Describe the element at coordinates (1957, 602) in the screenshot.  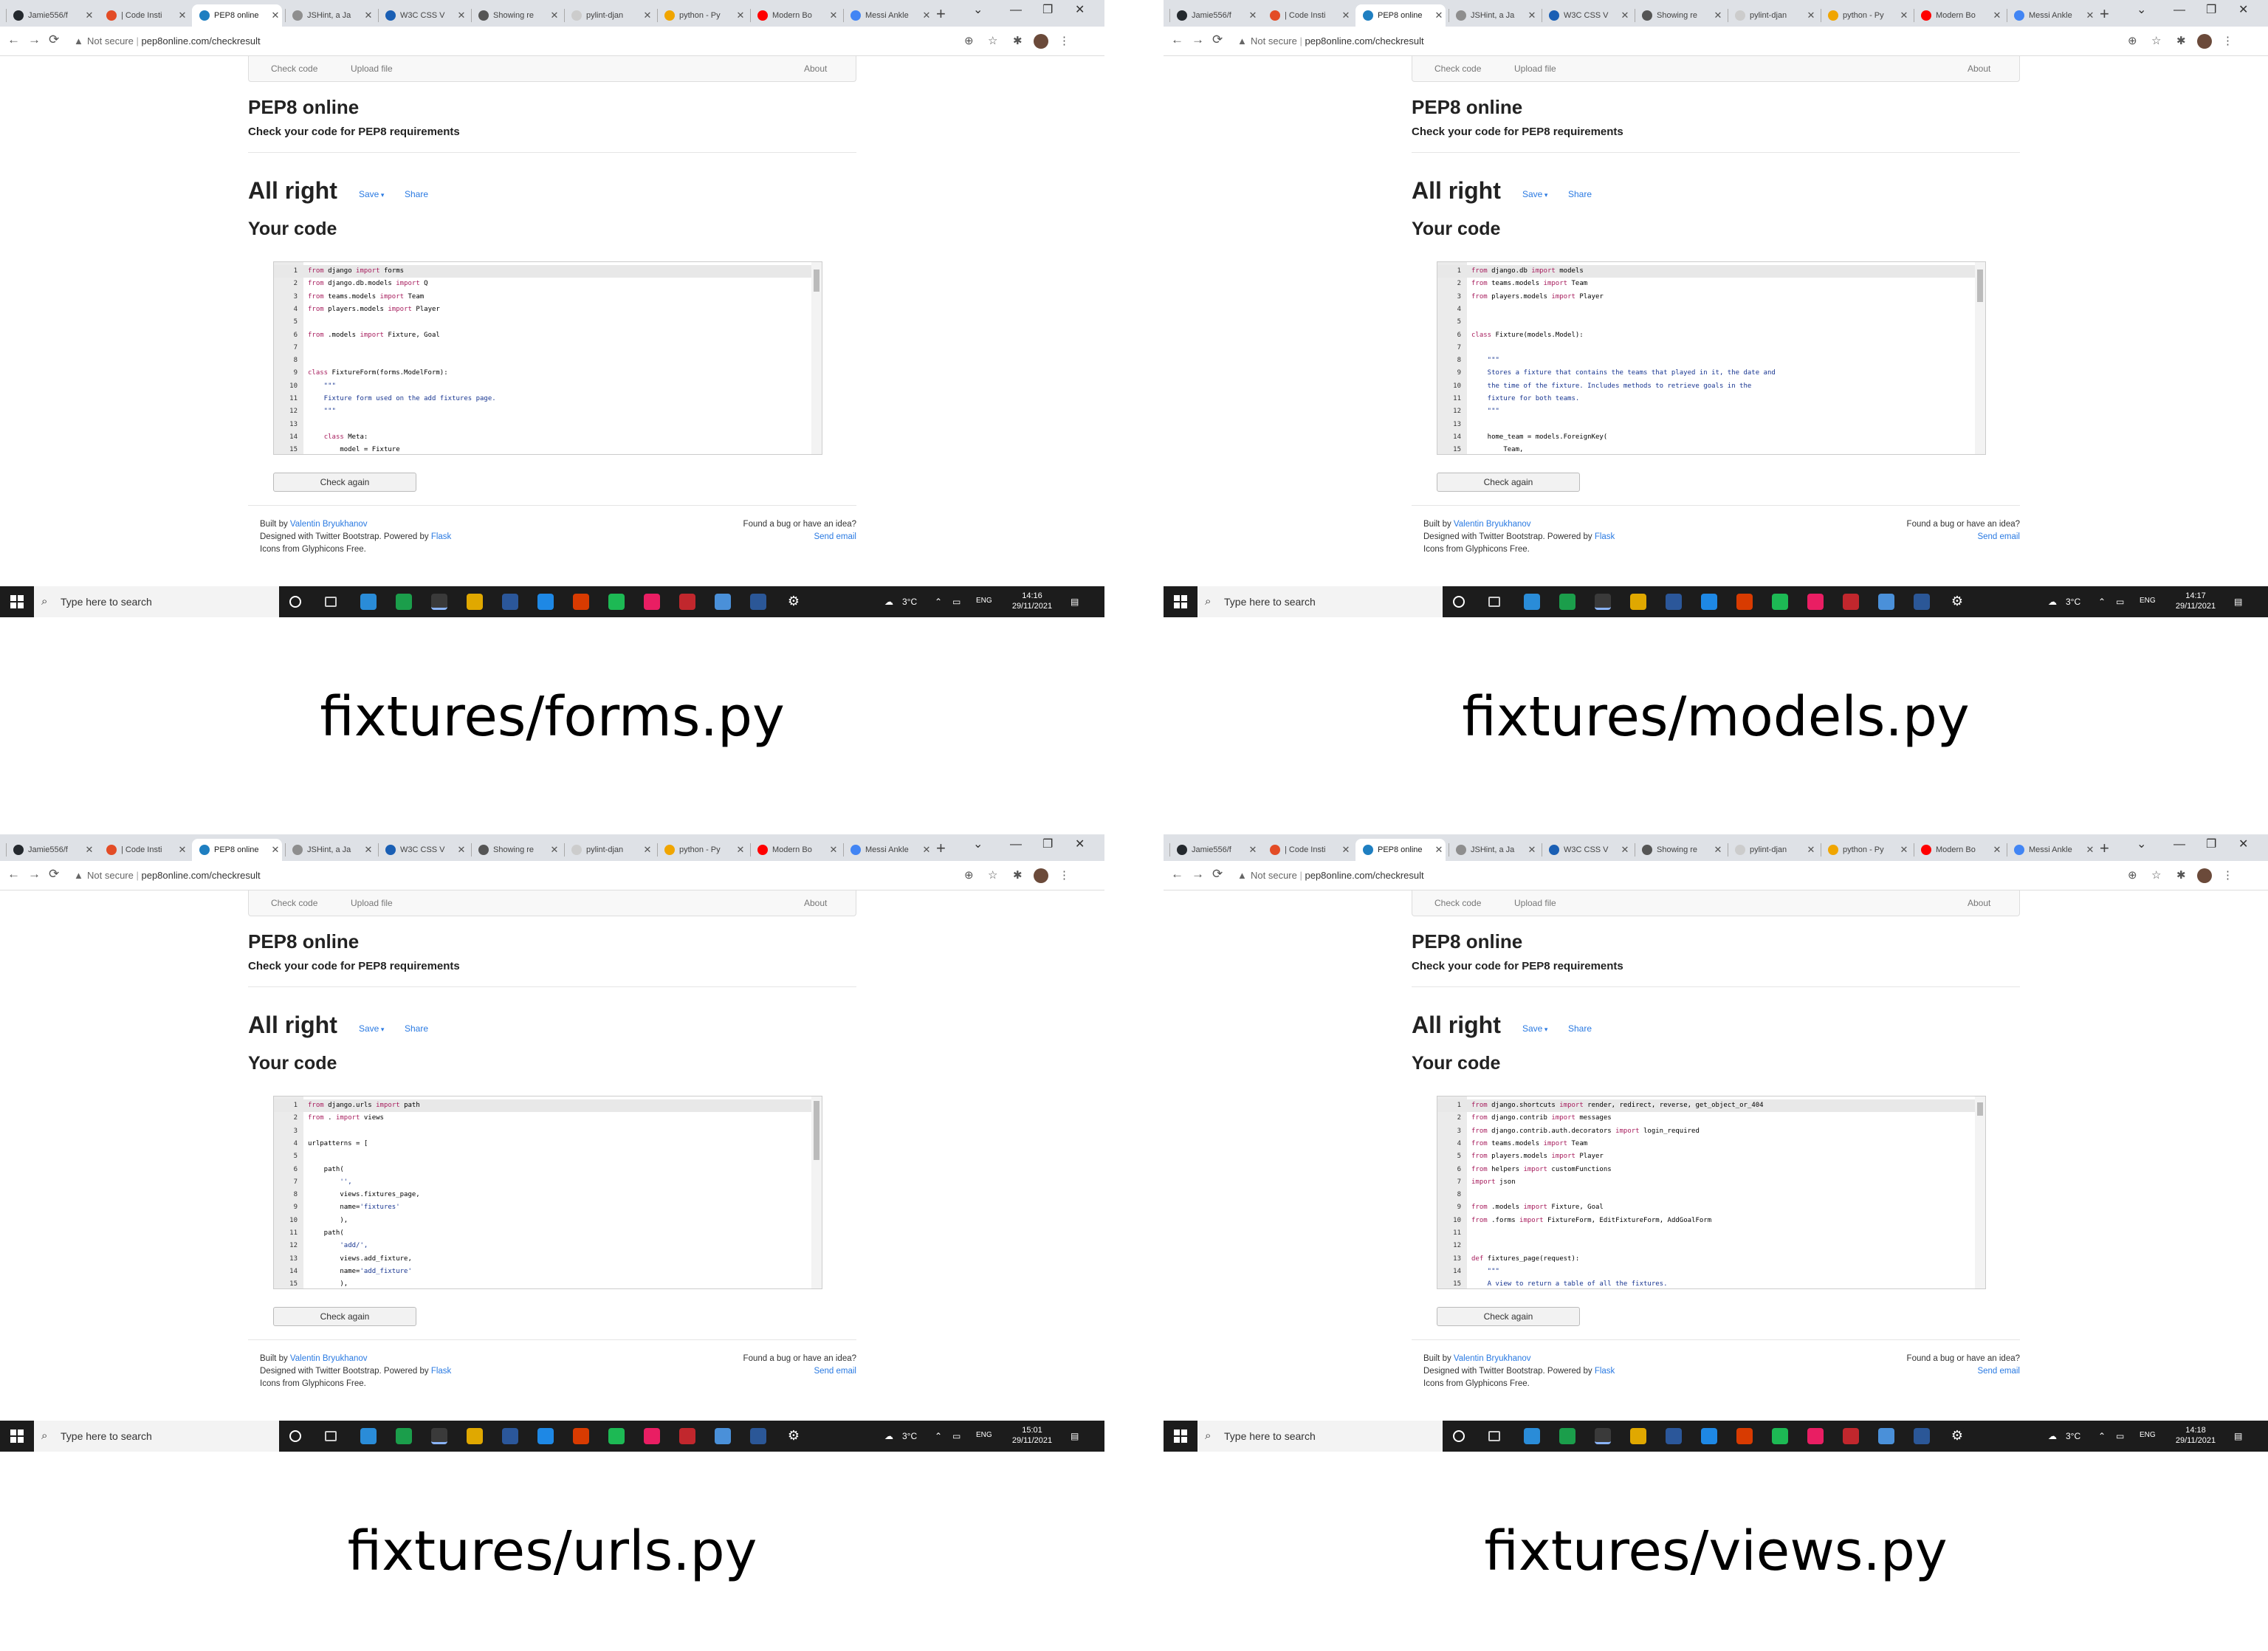
I see `settings-icon: ⚙` at that location.